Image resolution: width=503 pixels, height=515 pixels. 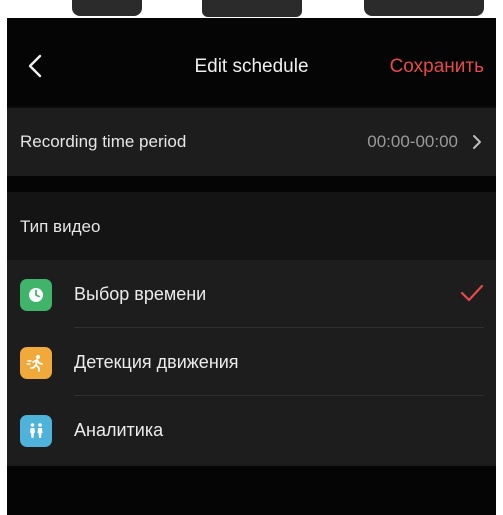 I want to click on list-item-label: Аналитика, so click(x=119, y=430).